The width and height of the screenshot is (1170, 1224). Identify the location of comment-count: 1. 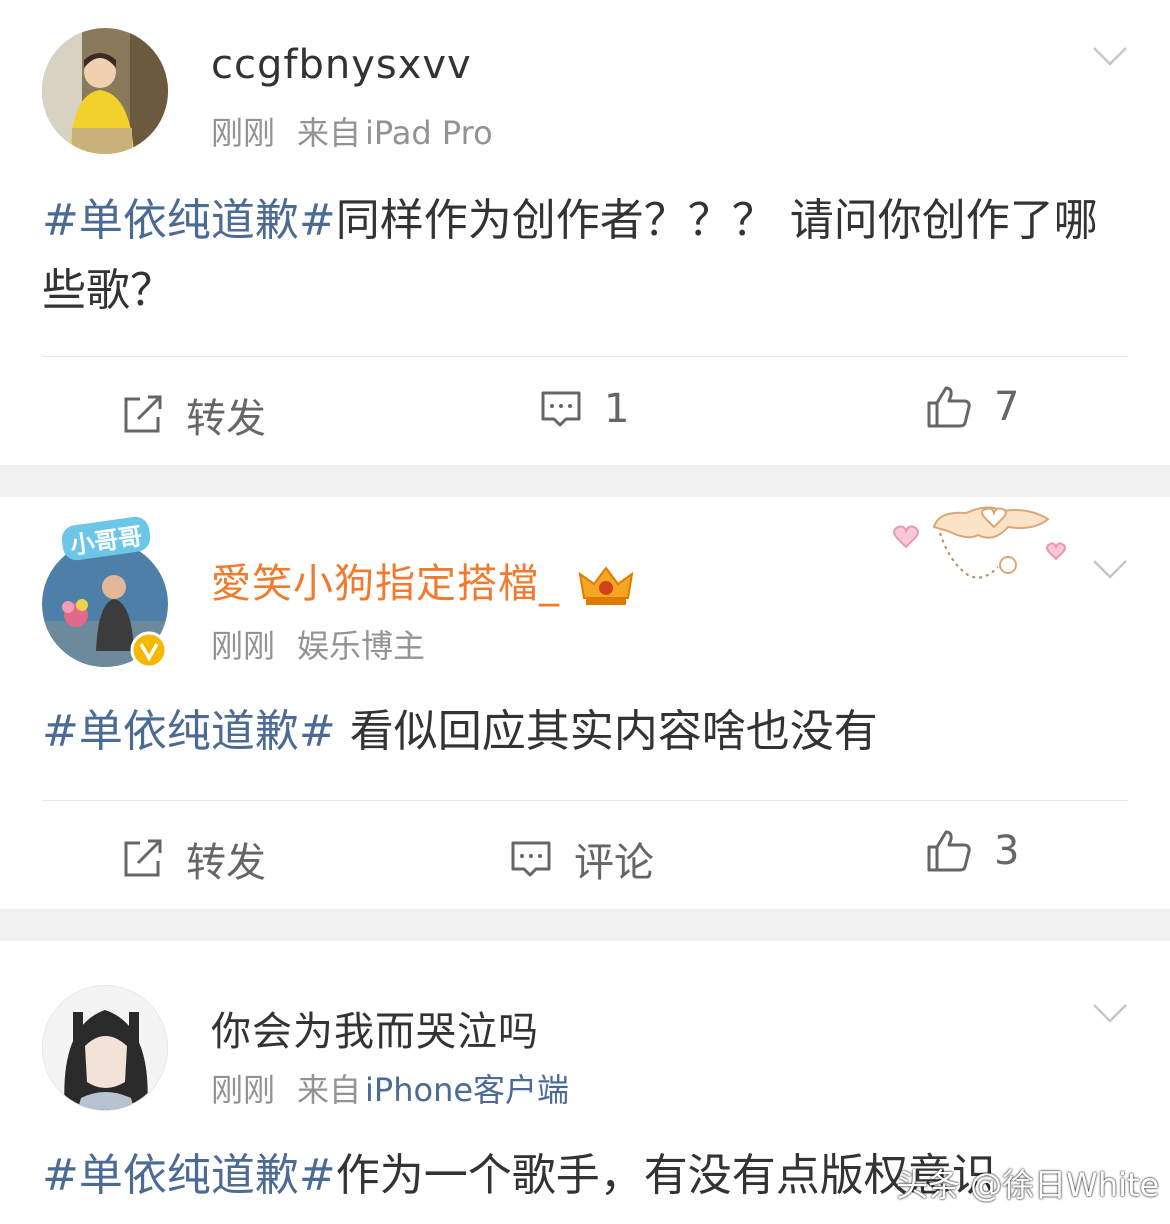
(617, 409).